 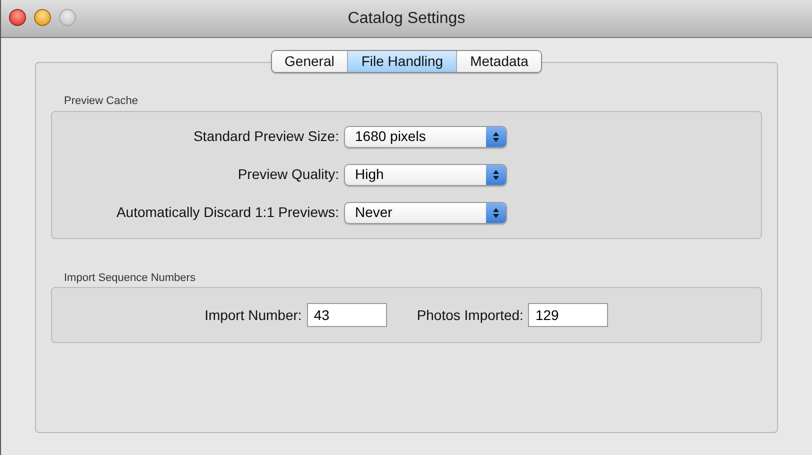 I want to click on field-label: Import Number:, so click(x=253, y=315).